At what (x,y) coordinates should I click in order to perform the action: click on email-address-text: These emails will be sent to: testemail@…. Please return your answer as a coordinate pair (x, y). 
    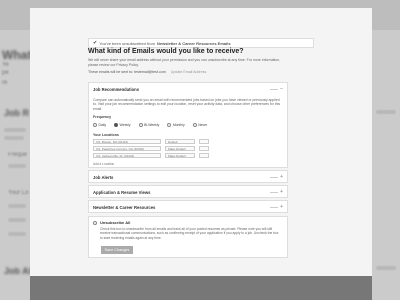
    Looking at the image, I should click on (127, 72).